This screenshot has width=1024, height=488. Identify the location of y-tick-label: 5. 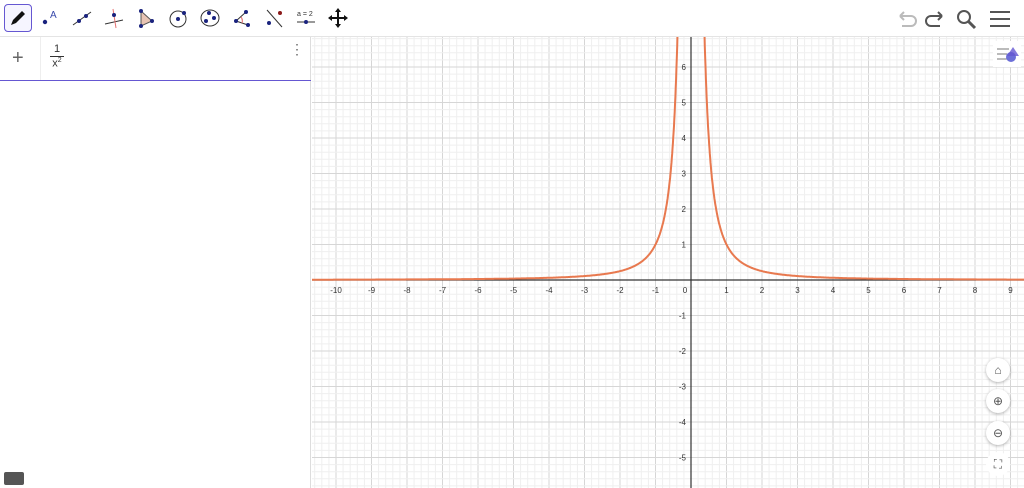
(684, 103).